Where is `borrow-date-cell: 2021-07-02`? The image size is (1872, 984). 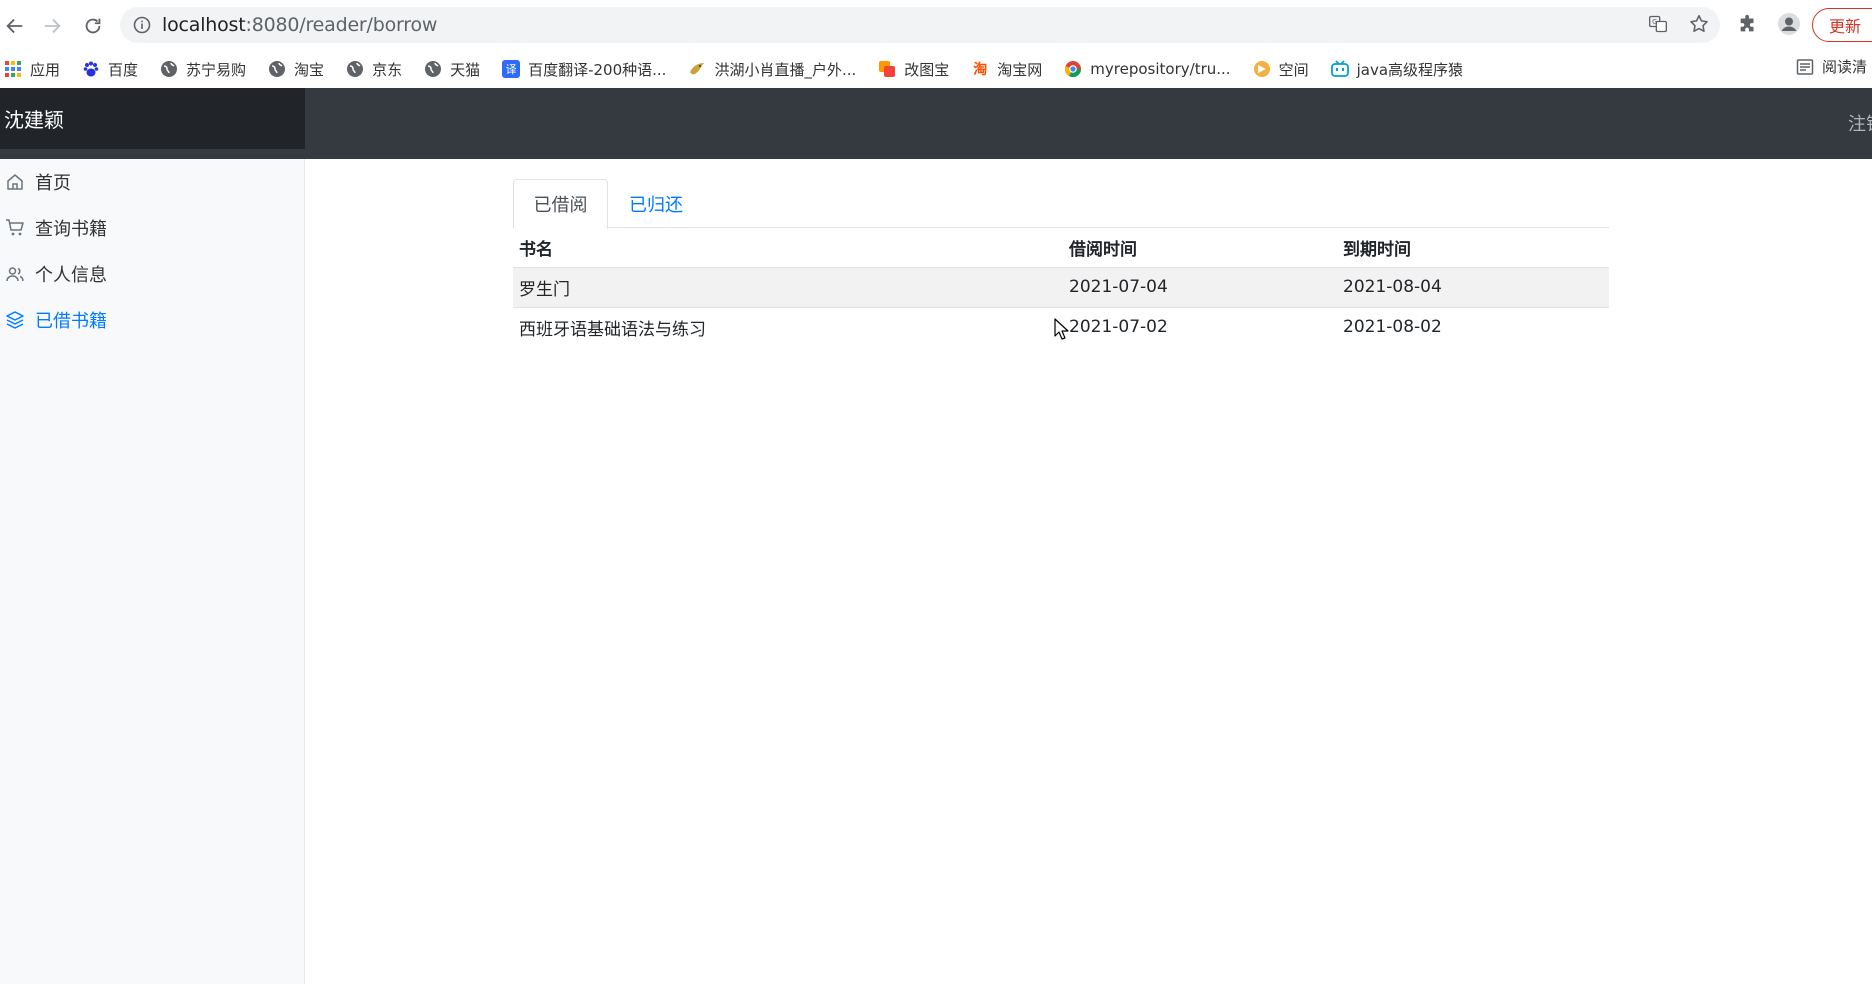
borrow-date-cell: 2021-07-02 is located at coordinates (1118, 327).